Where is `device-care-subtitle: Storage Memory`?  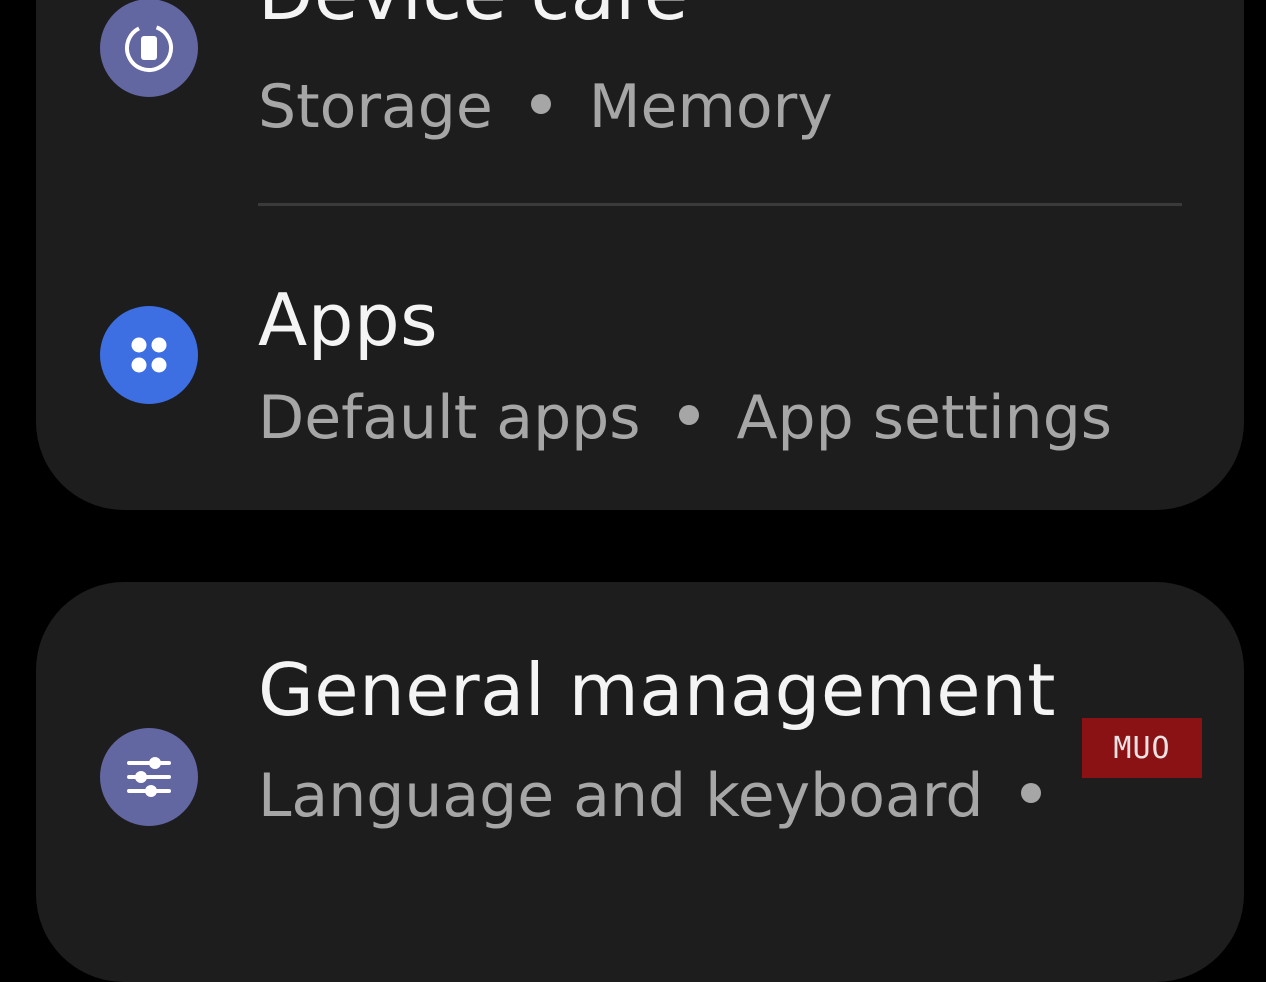
device-care-subtitle: Storage Memory is located at coordinates (545, 107).